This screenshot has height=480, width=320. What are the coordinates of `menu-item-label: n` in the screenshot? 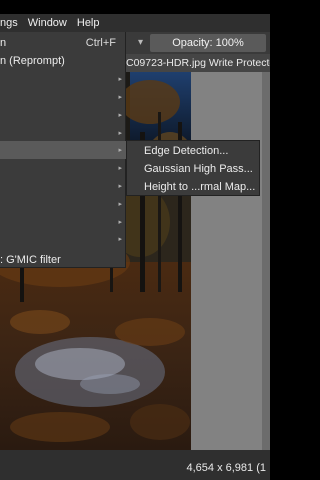 It's located at (3, 43).